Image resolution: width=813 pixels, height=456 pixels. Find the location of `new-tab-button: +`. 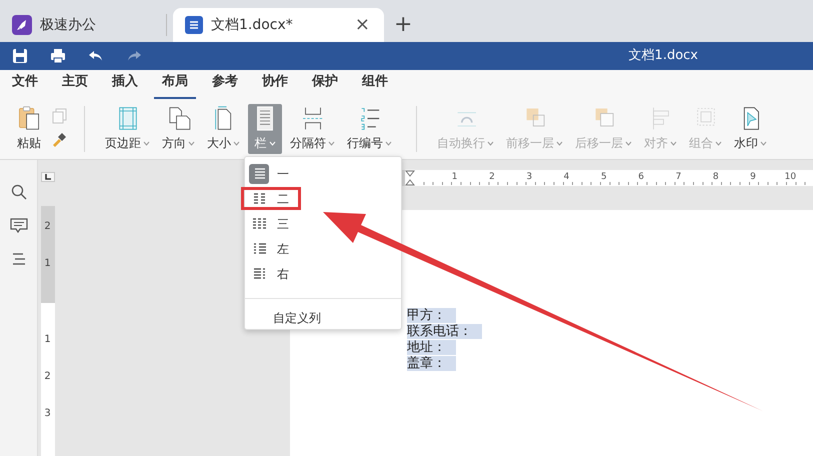

new-tab-button: + is located at coordinates (403, 25).